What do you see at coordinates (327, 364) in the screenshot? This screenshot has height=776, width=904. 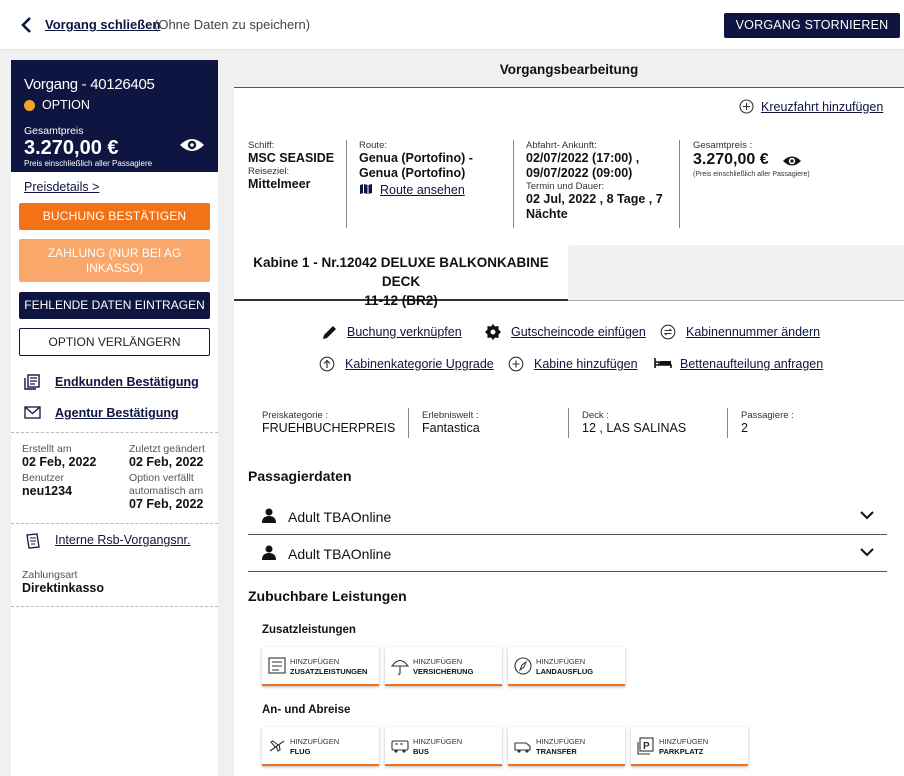 I see `upgrade-icon` at bounding box center [327, 364].